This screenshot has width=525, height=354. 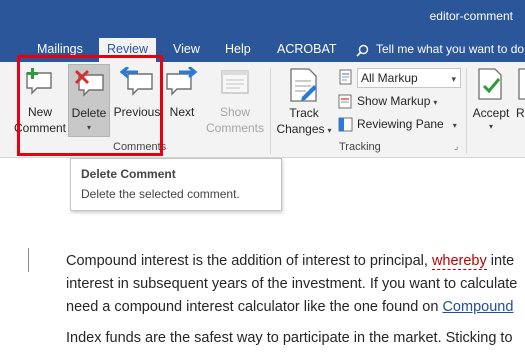 I want to click on compound-link: Compound, so click(x=477, y=307).